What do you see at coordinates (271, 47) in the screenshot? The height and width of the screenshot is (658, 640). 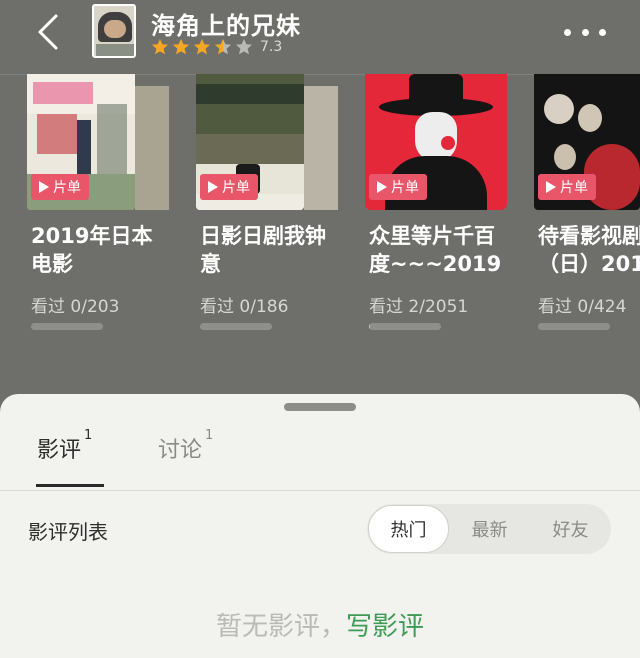 I see `rating-value: 7.3` at bounding box center [271, 47].